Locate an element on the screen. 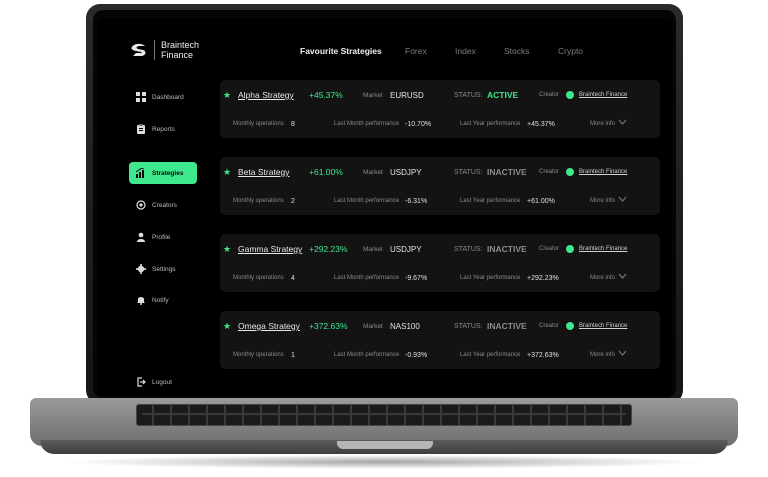 The height and width of the screenshot is (477, 768). last-year-value: +45.37% is located at coordinates (541, 124).